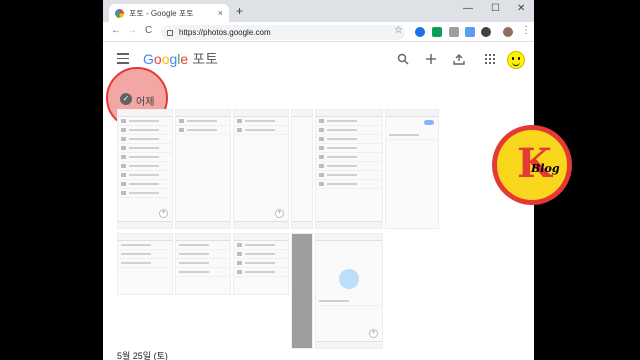  What do you see at coordinates (205, 59) in the screenshot?
I see `logo-service-name: 포토` at bounding box center [205, 59].